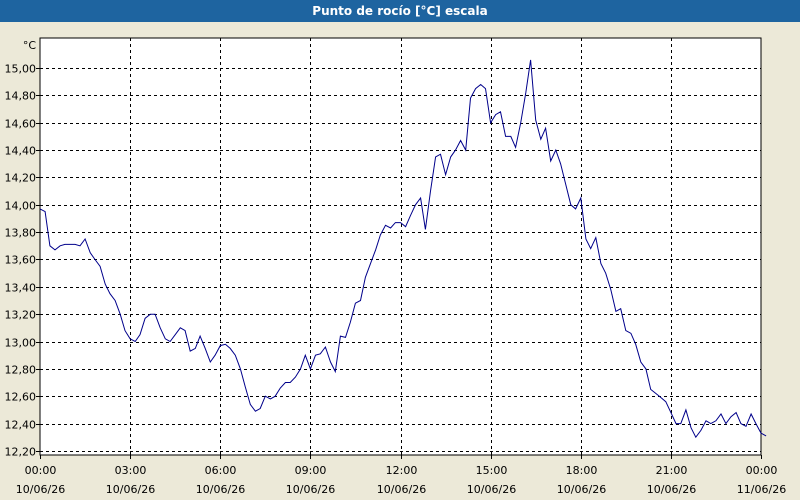 The width and height of the screenshot is (800, 500). I want to click on y-tick-label: 12,40, so click(21, 425).